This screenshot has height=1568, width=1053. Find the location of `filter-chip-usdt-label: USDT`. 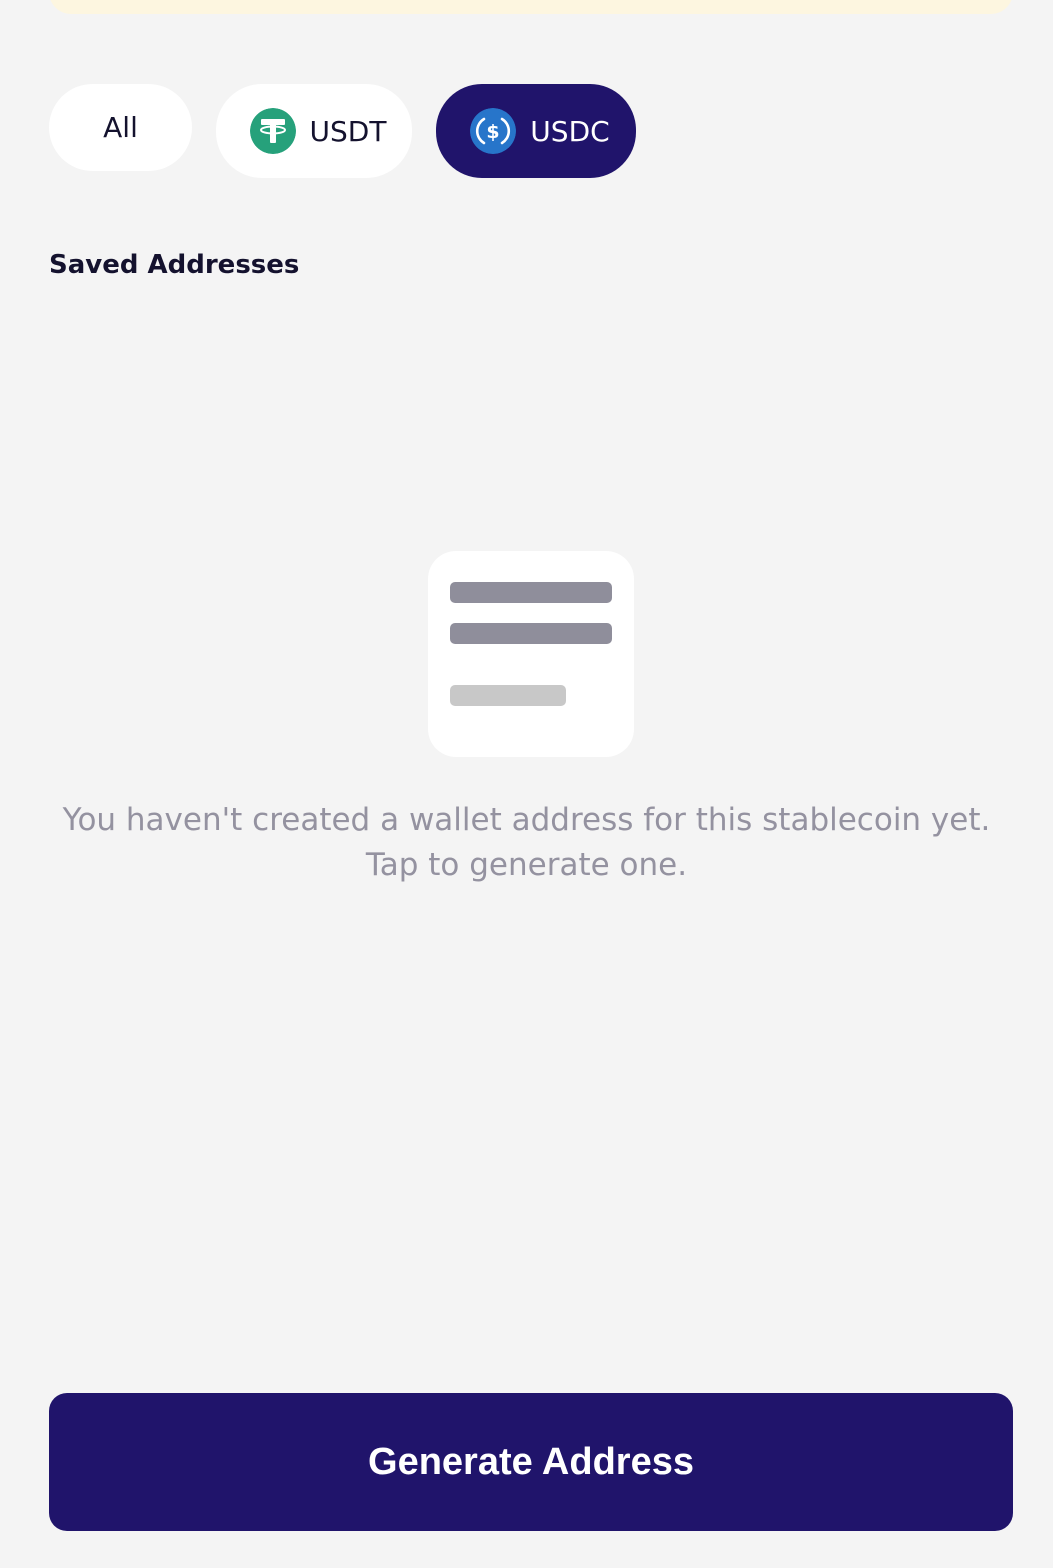

filter-chip-usdt-label: USDT is located at coordinates (348, 131).